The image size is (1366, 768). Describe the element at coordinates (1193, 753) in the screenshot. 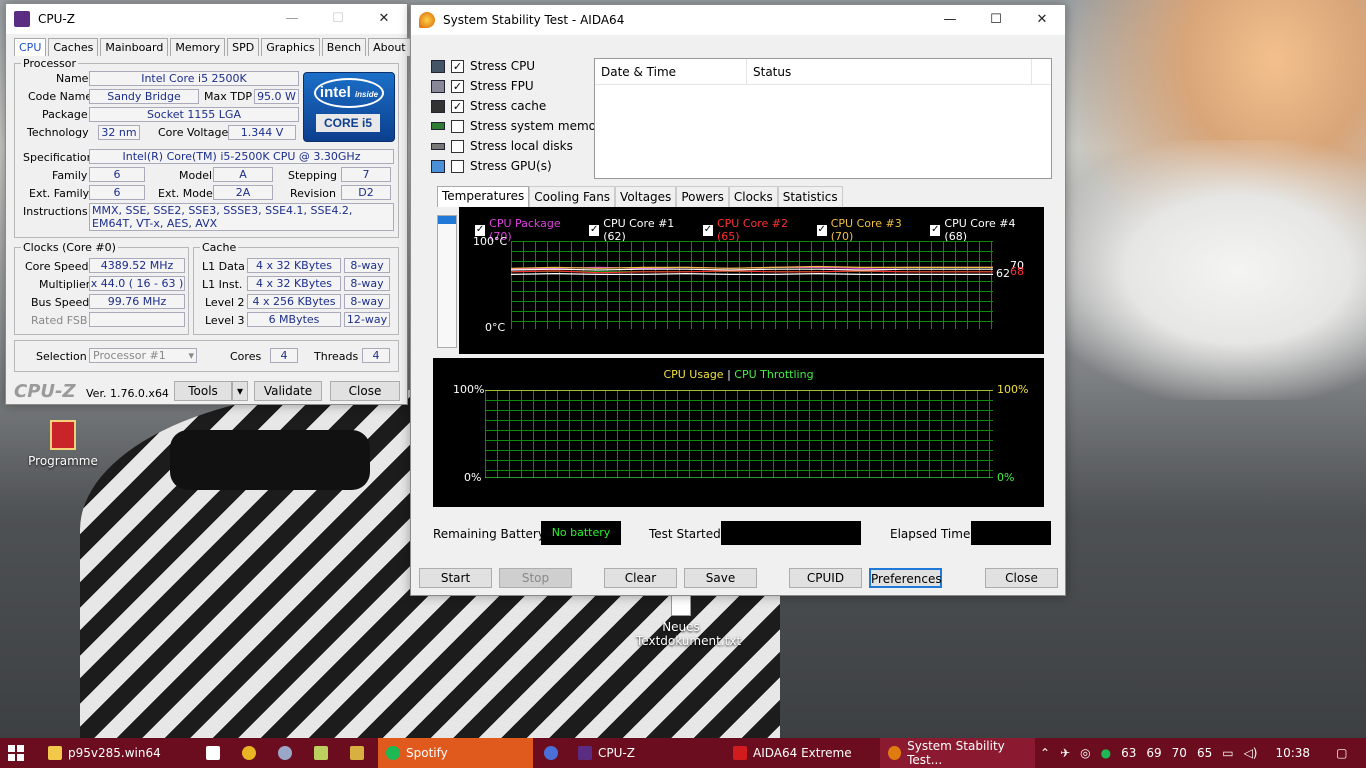

I see `system-tray: ⌃ ✈ ◎ ● 63 69 70 65 ▭ ◁) 10:38 ▢` at that location.